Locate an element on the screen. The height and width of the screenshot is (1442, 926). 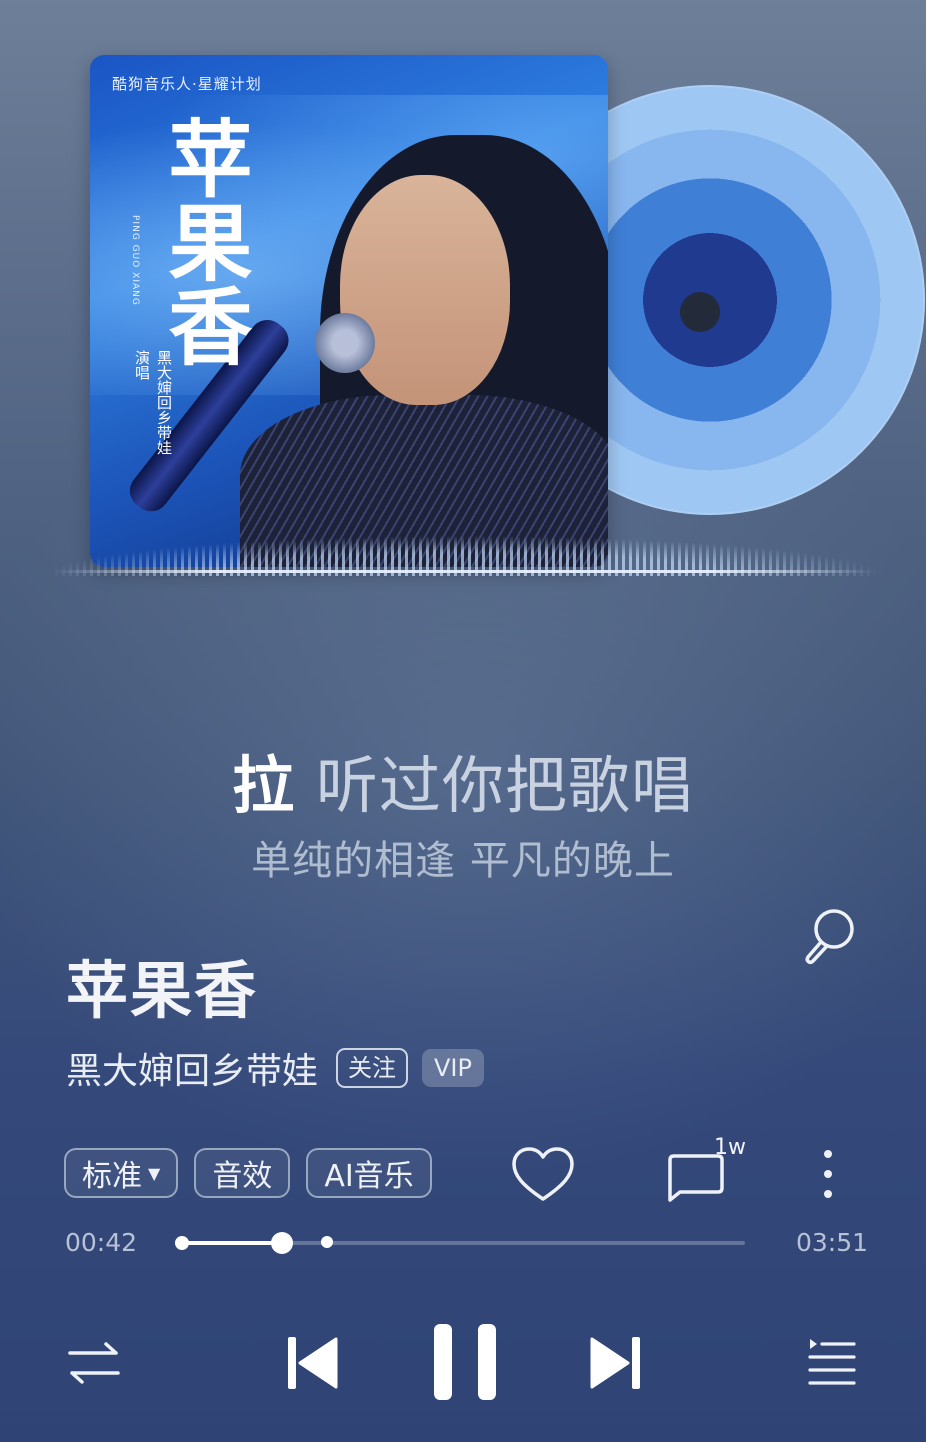
ai-music-label: AI音乐 is located at coordinates (369, 1176).